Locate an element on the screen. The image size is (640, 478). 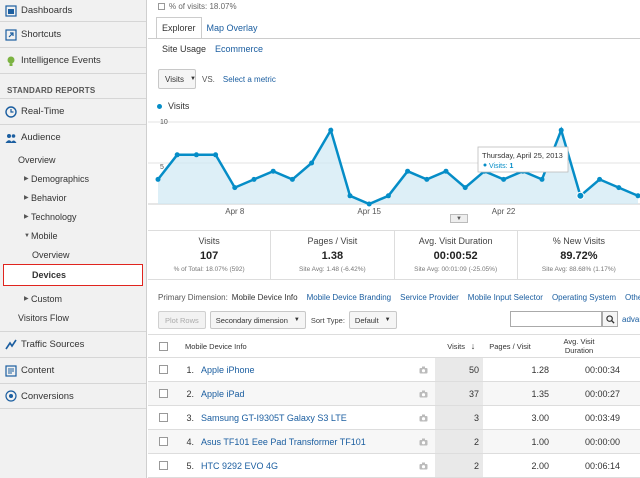
nav-content: Content is located at coordinates (73, 370).